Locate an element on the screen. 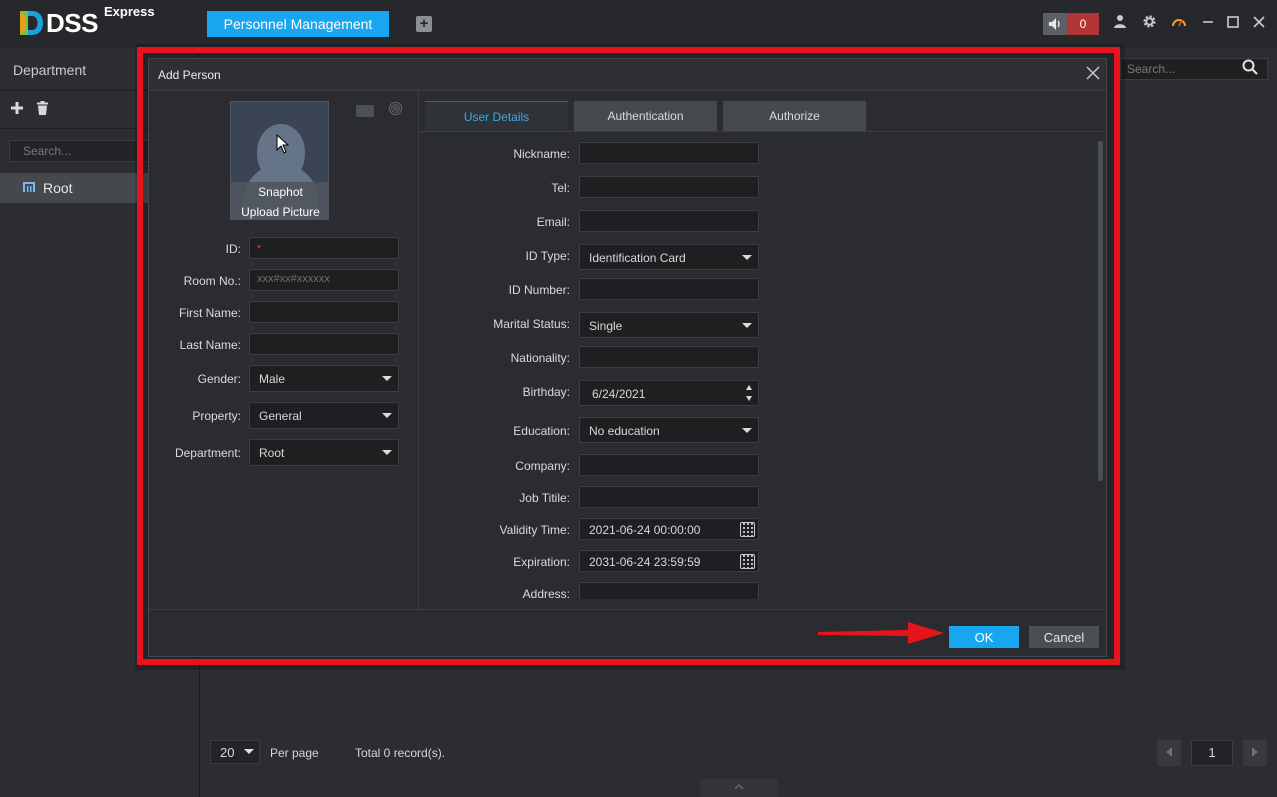 The height and width of the screenshot is (797, 1277). per-page-label: Per page is located at coordinates (294, 753).